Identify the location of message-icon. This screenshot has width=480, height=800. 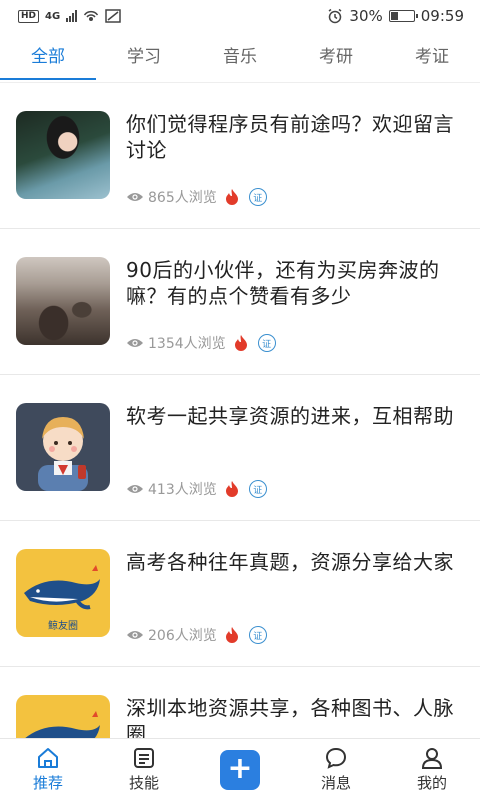
(336, 758).